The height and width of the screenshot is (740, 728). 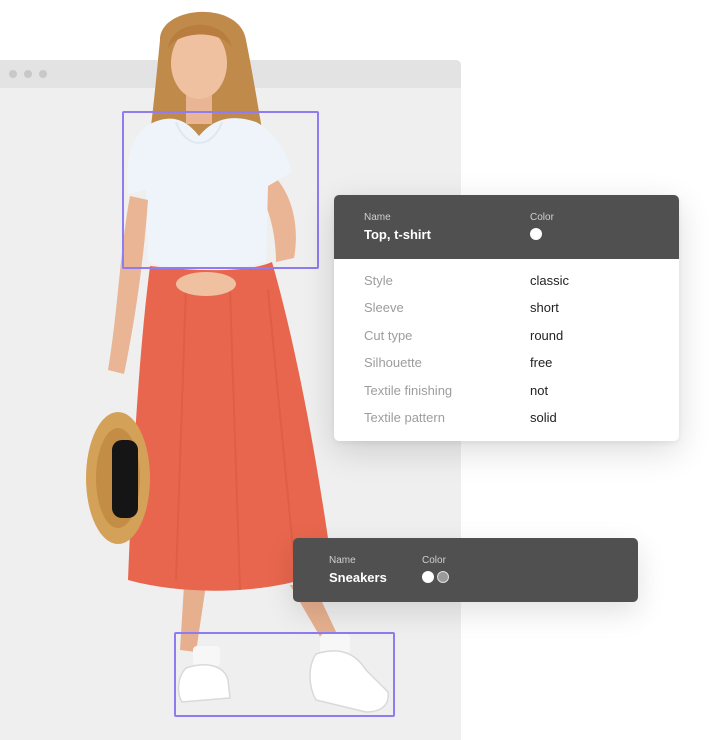 I want to click on attribute-row: Sleeve short, so click(x=506, y=308).